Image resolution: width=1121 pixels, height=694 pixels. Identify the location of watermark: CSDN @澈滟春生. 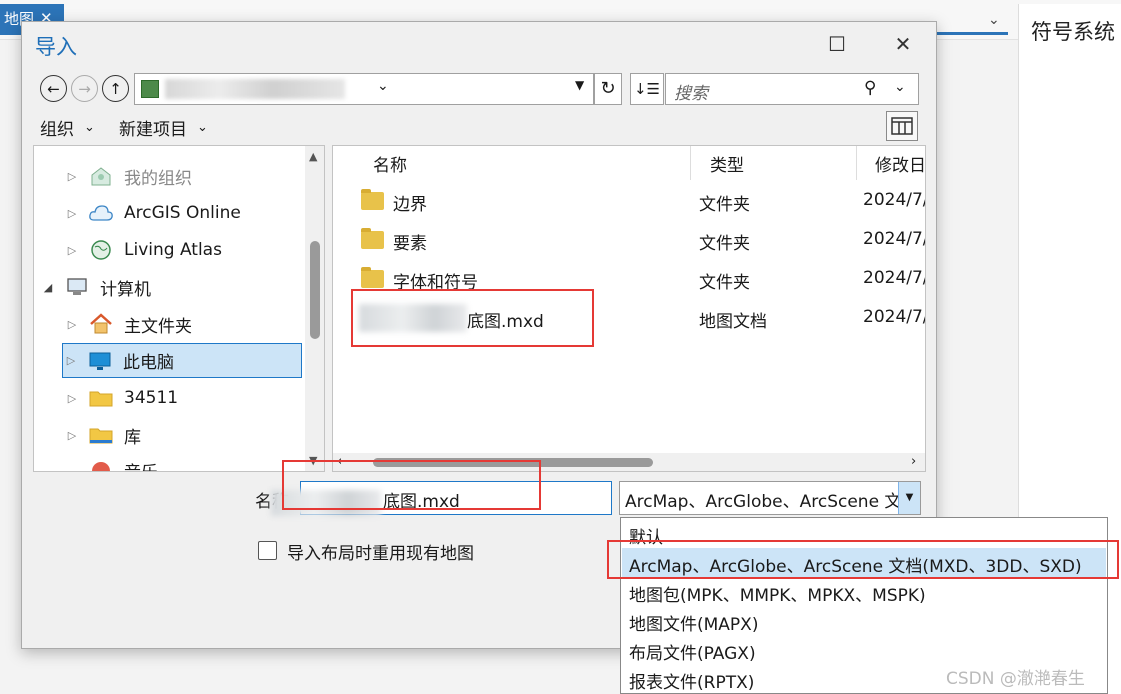
(1015, 679).